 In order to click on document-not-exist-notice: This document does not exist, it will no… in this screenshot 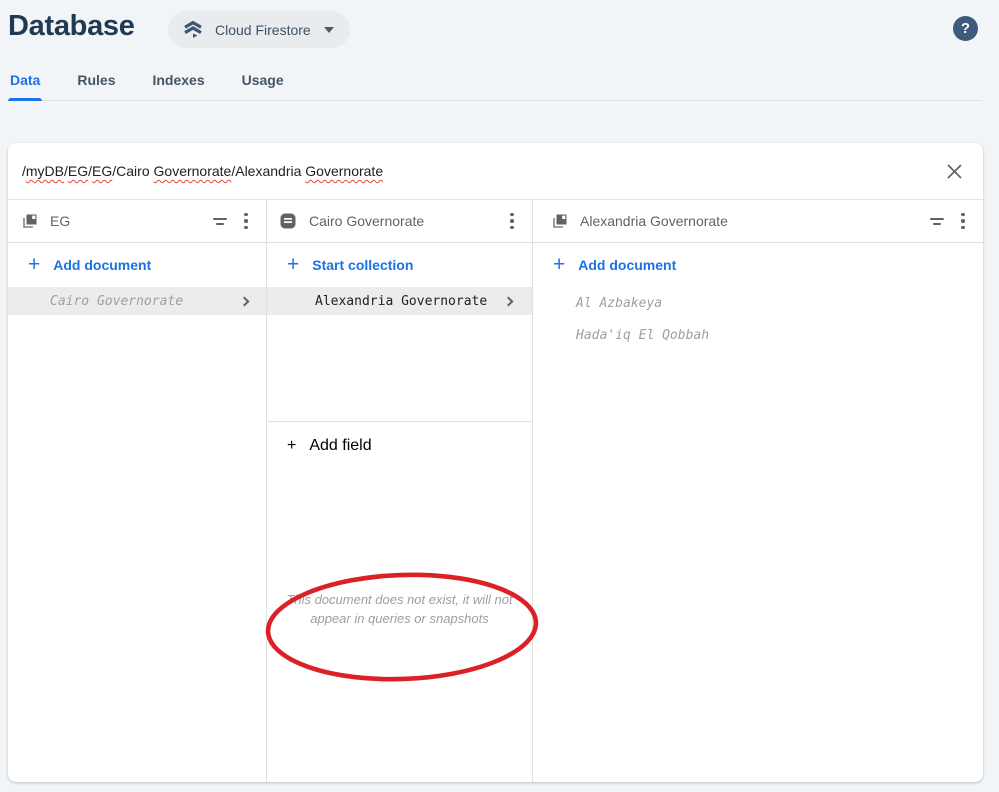, I will do `click(399, 609)`.